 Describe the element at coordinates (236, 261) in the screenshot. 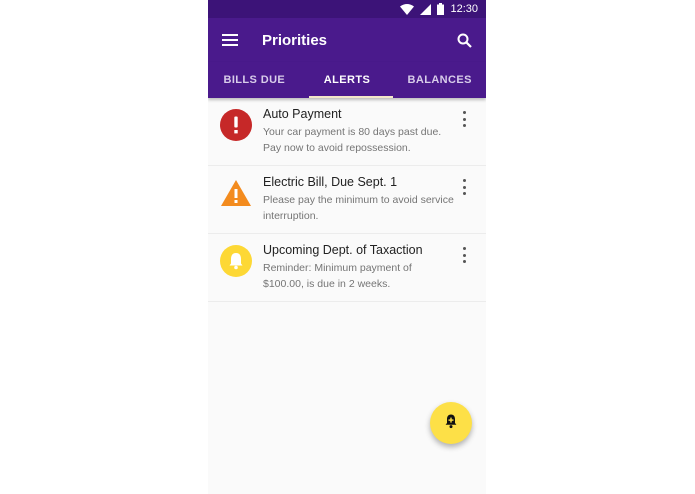

I see `bell-icon` at that location.